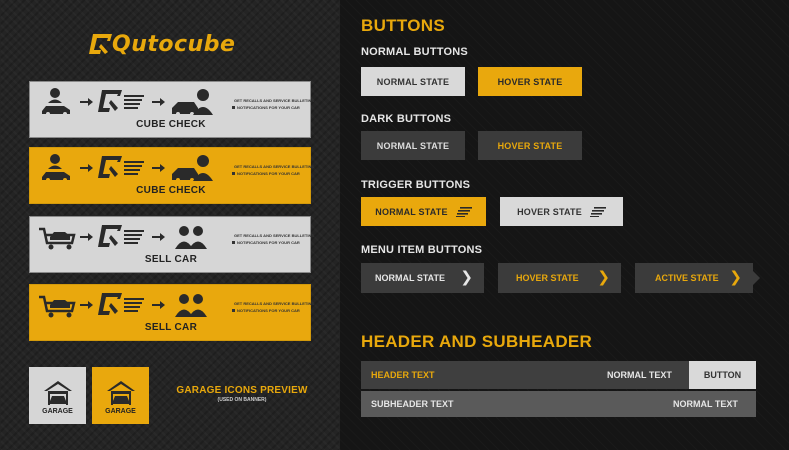 The width and height of the screenshot is (789, 450). I want to click on trigger-button-label: HOVER STATE, so click(549, 211).